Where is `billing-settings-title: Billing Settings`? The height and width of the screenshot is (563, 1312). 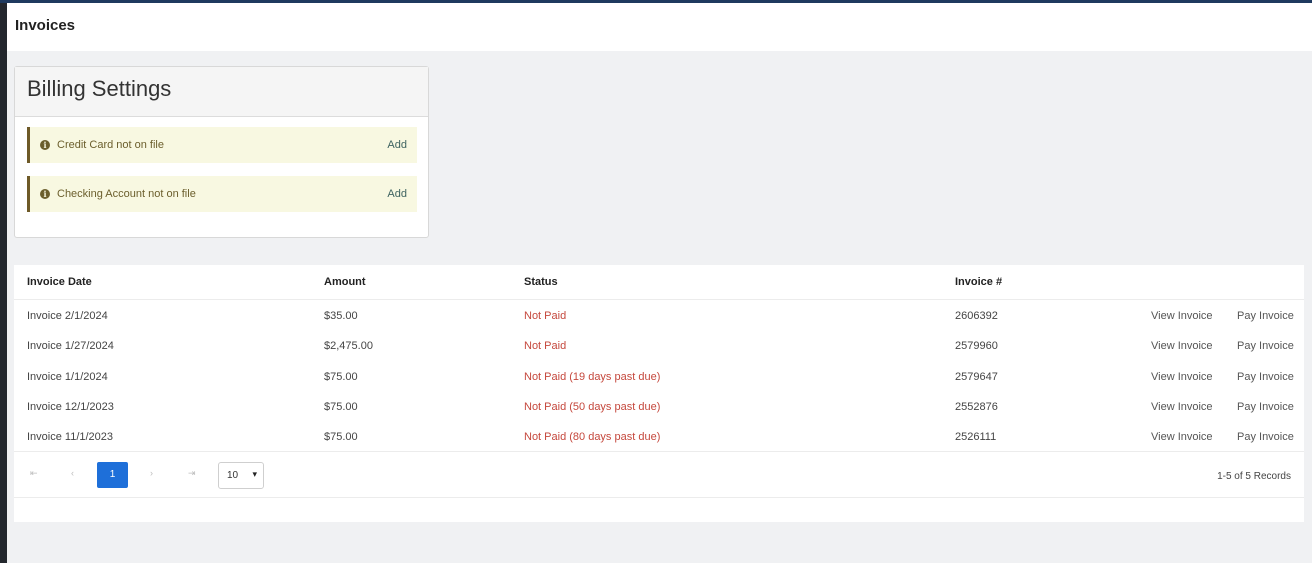 billing-settings-title: Billing Settings is located at coordinates (99, 88).